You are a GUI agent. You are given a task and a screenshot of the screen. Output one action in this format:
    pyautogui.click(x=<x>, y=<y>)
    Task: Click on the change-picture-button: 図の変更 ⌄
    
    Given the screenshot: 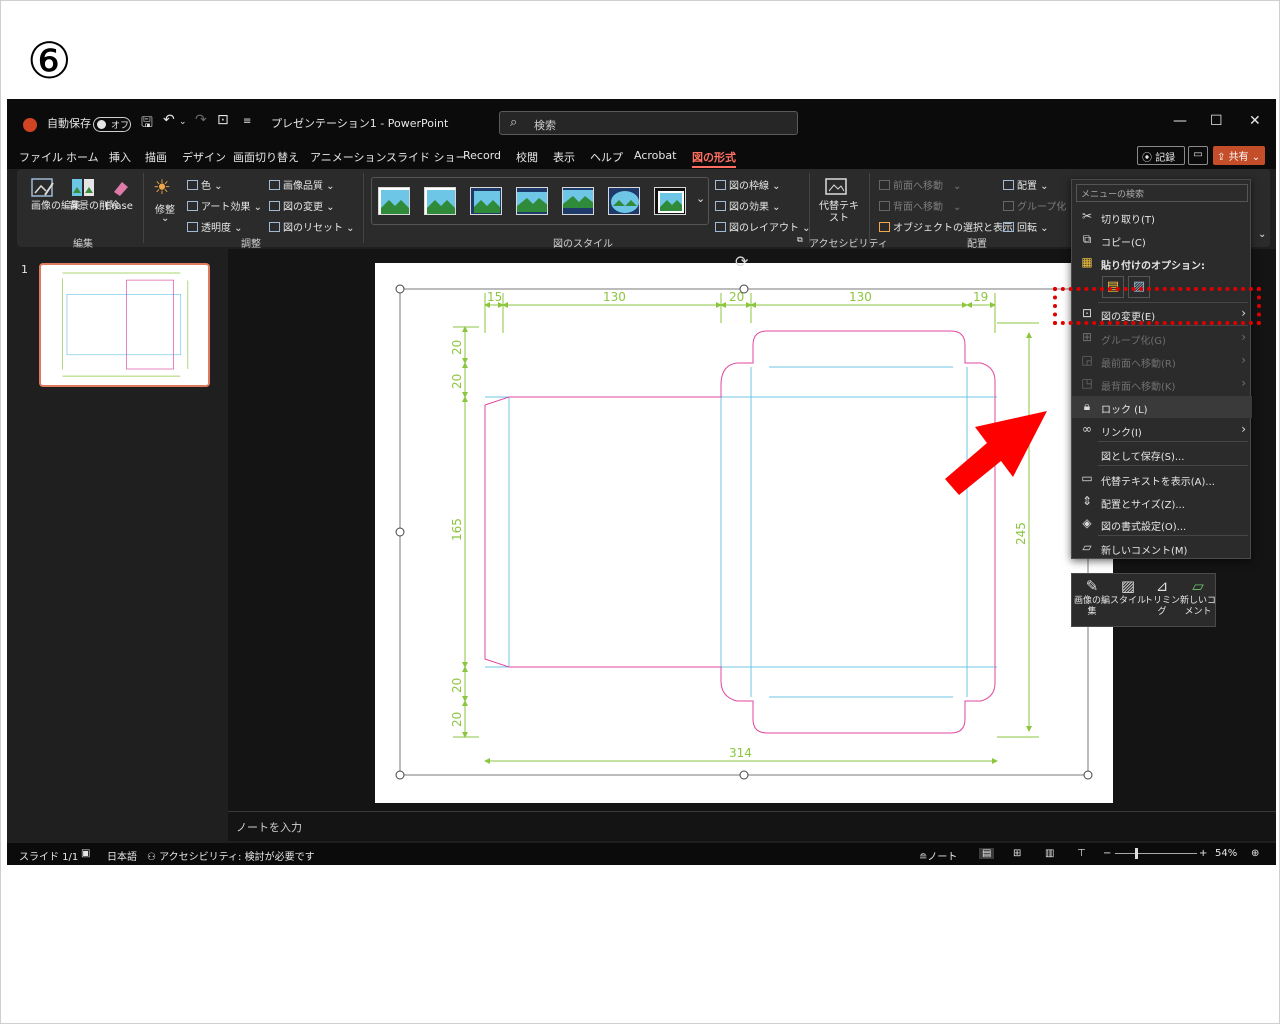 What is the action you would take?
    pyautogui.click(x=302, y=205)
    